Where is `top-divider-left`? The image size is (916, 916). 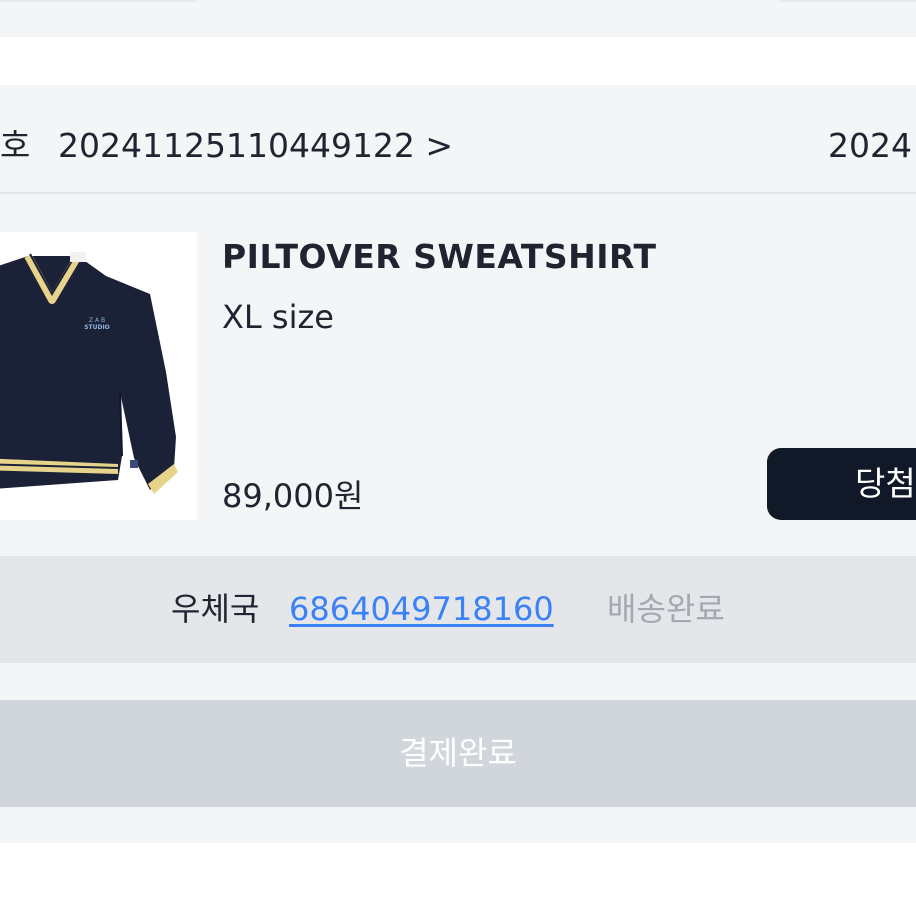
top-divider-left is located at coordinates (98, 1).